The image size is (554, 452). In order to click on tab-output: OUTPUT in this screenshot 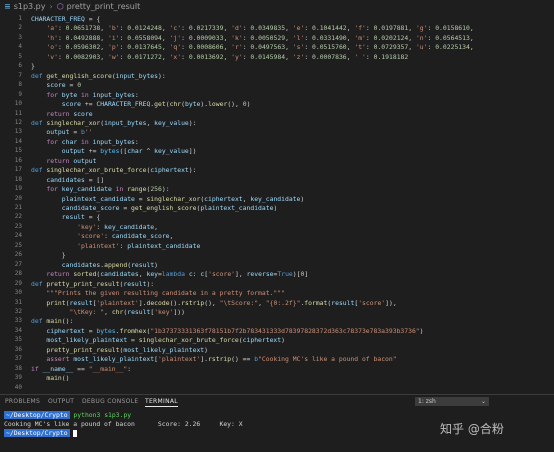, I will do `click(61, 401)`.